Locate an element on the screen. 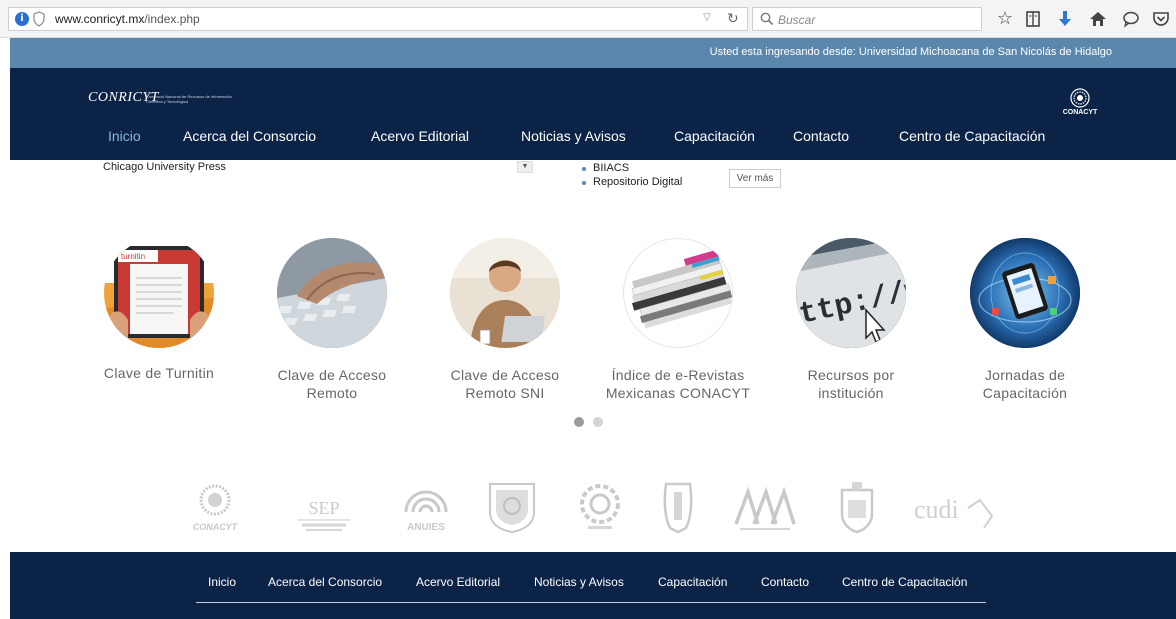  partner-cudi-logo: cudi is located at coordinates (955, 509).